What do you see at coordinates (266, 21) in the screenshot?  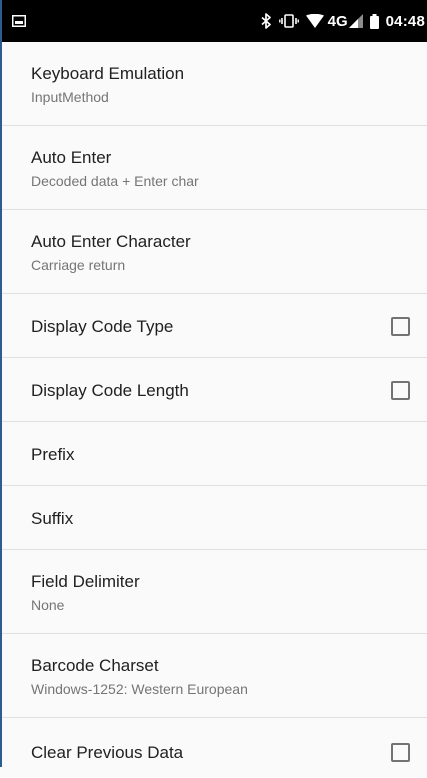 I see `bluetooth-icon` at bounding box center [266, 21].